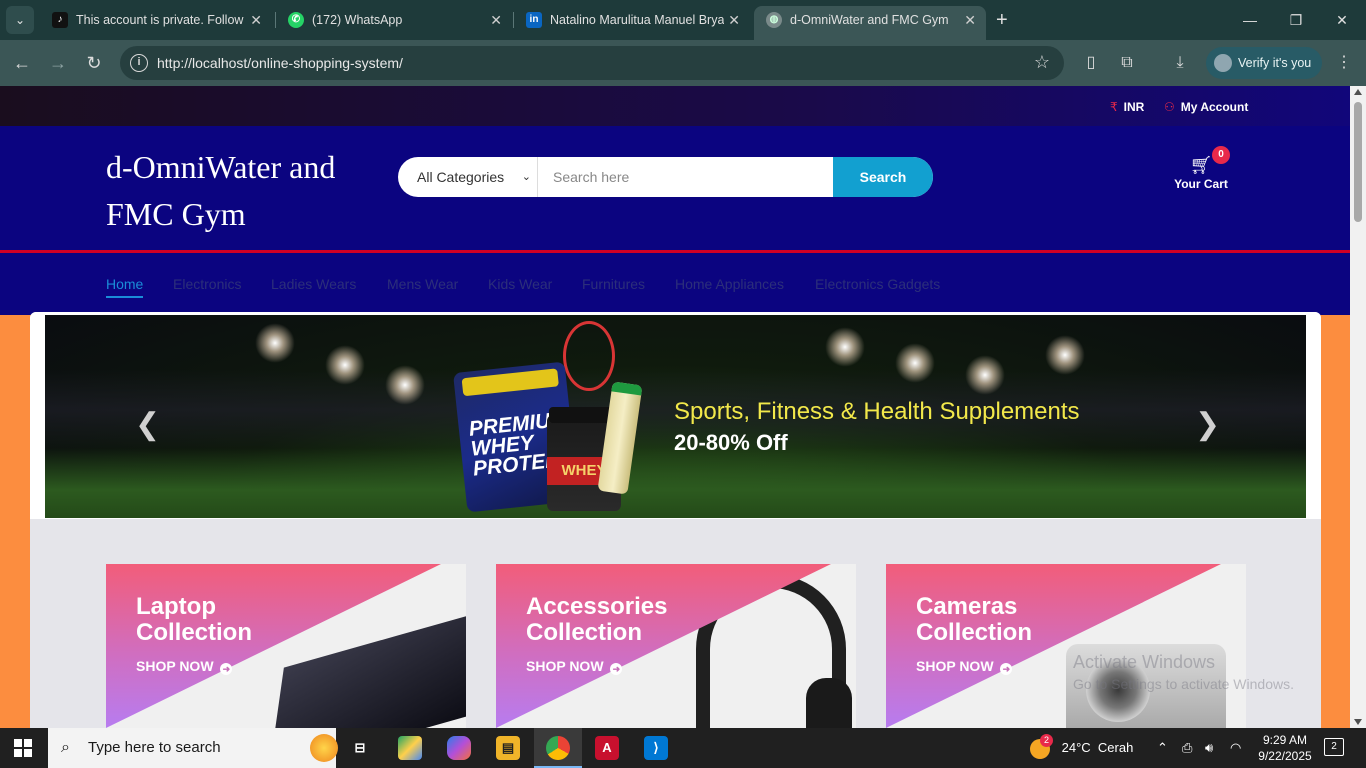 Image resolution: width=1366 pixels, height=768 pixels. Describe the element at coordinates (1144, 662) in the screenshot. I see `watermark-title: Activate Windows` at that location.